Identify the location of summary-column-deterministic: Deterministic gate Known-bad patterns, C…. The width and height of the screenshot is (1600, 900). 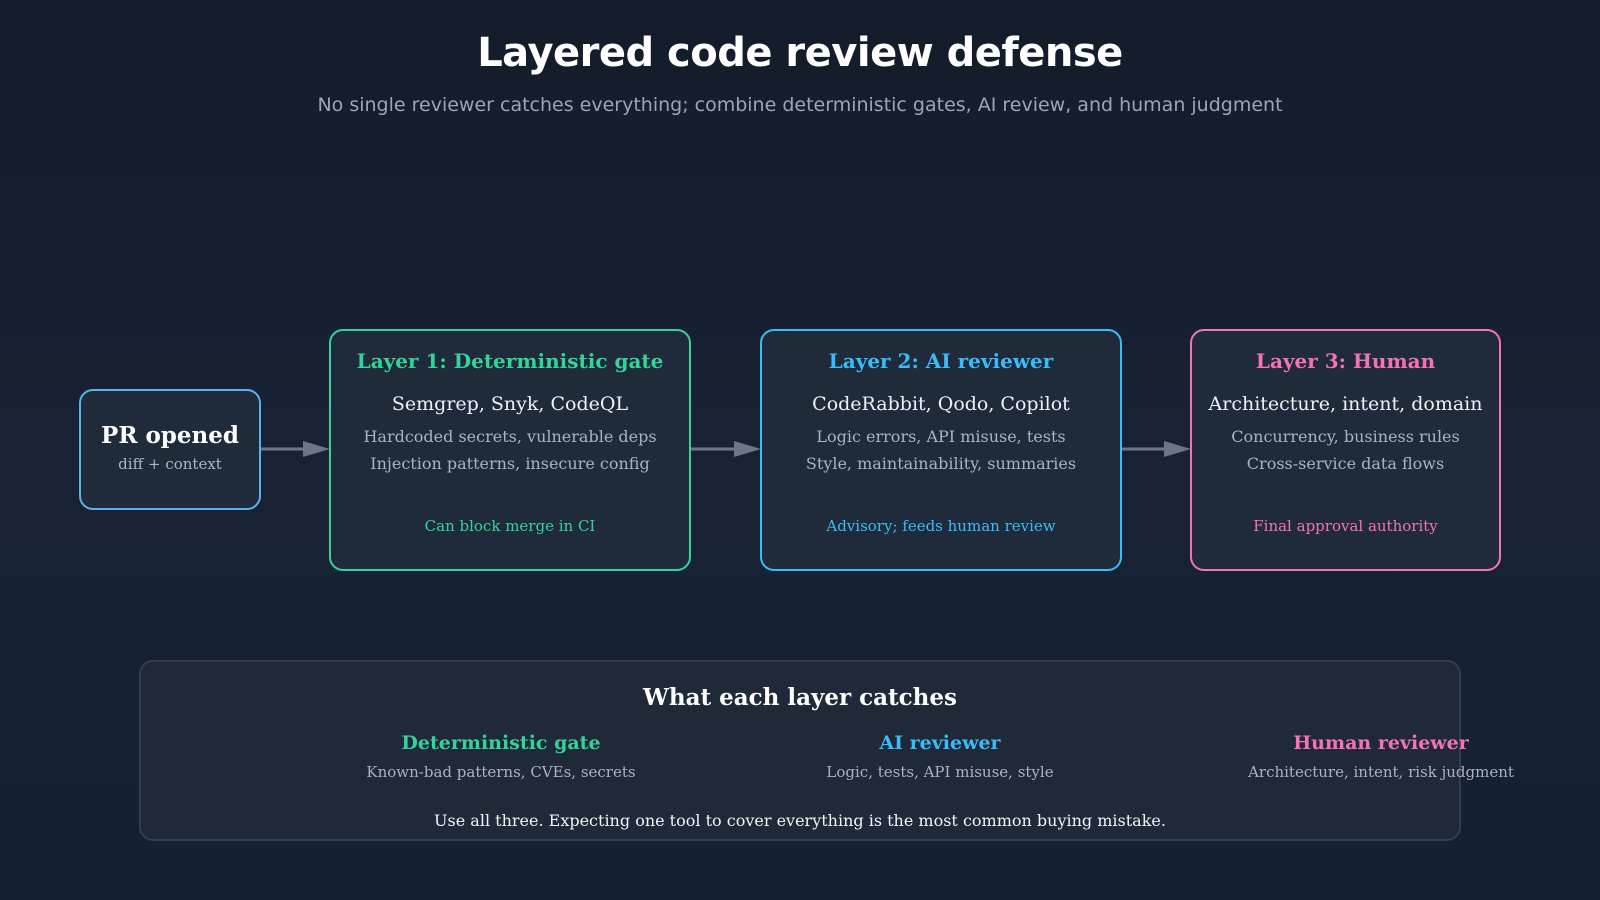
(501, 756).